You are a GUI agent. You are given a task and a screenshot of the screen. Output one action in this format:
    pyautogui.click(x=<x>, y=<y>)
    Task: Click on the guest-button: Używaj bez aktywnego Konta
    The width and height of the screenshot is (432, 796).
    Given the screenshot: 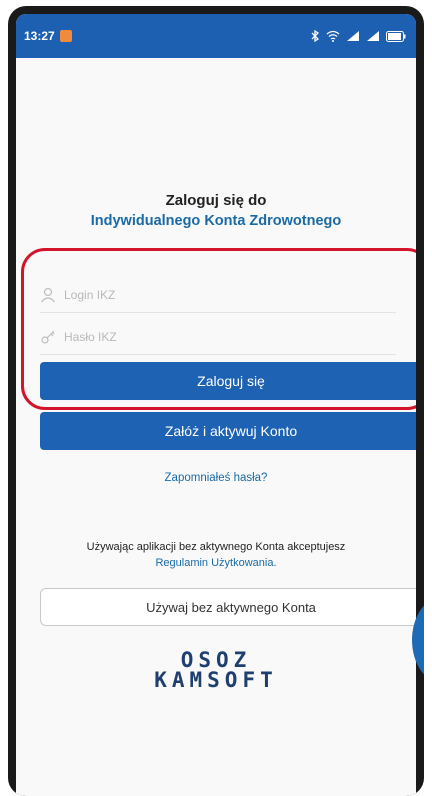 What is the action you would take?
    pyautogui.click(x=228, y=607)
    